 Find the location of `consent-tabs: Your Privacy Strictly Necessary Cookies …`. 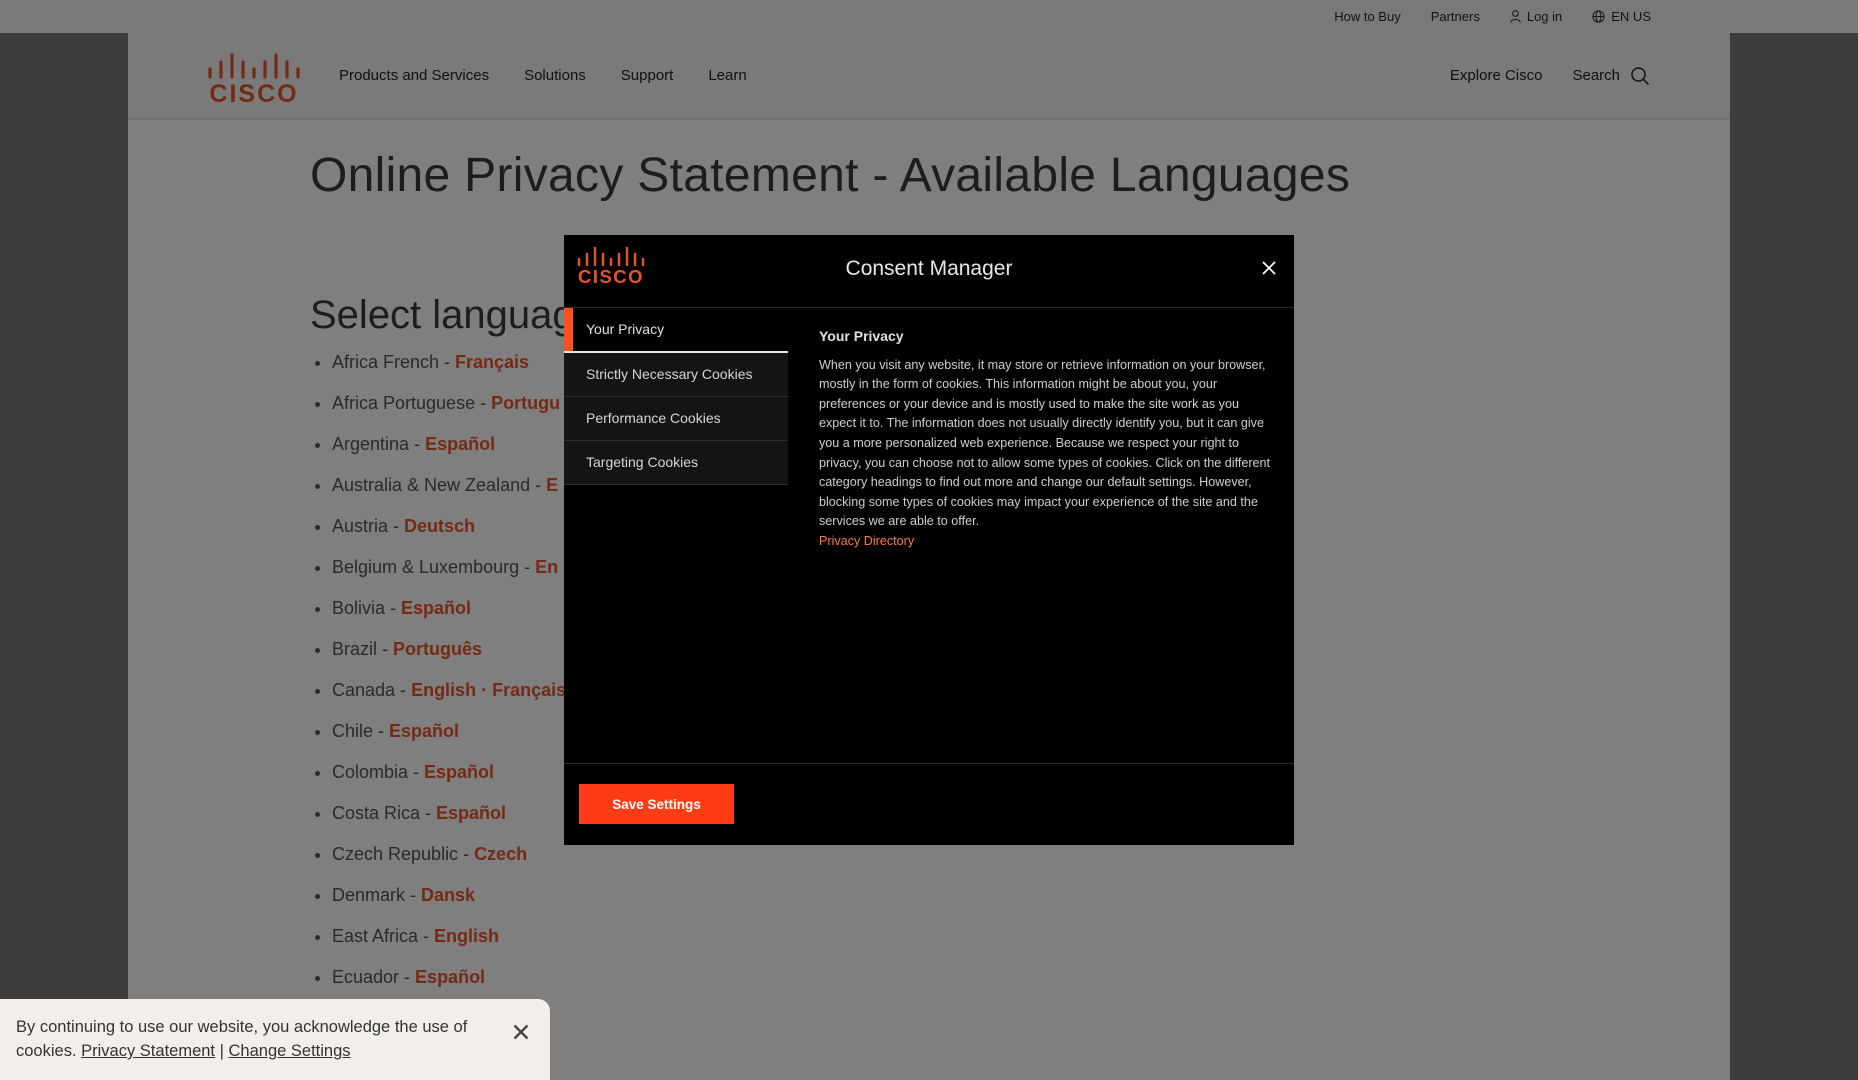

consent-tabs: Your Privacy Strictly Necessary Cookies … is located at coordinates (676, 396).